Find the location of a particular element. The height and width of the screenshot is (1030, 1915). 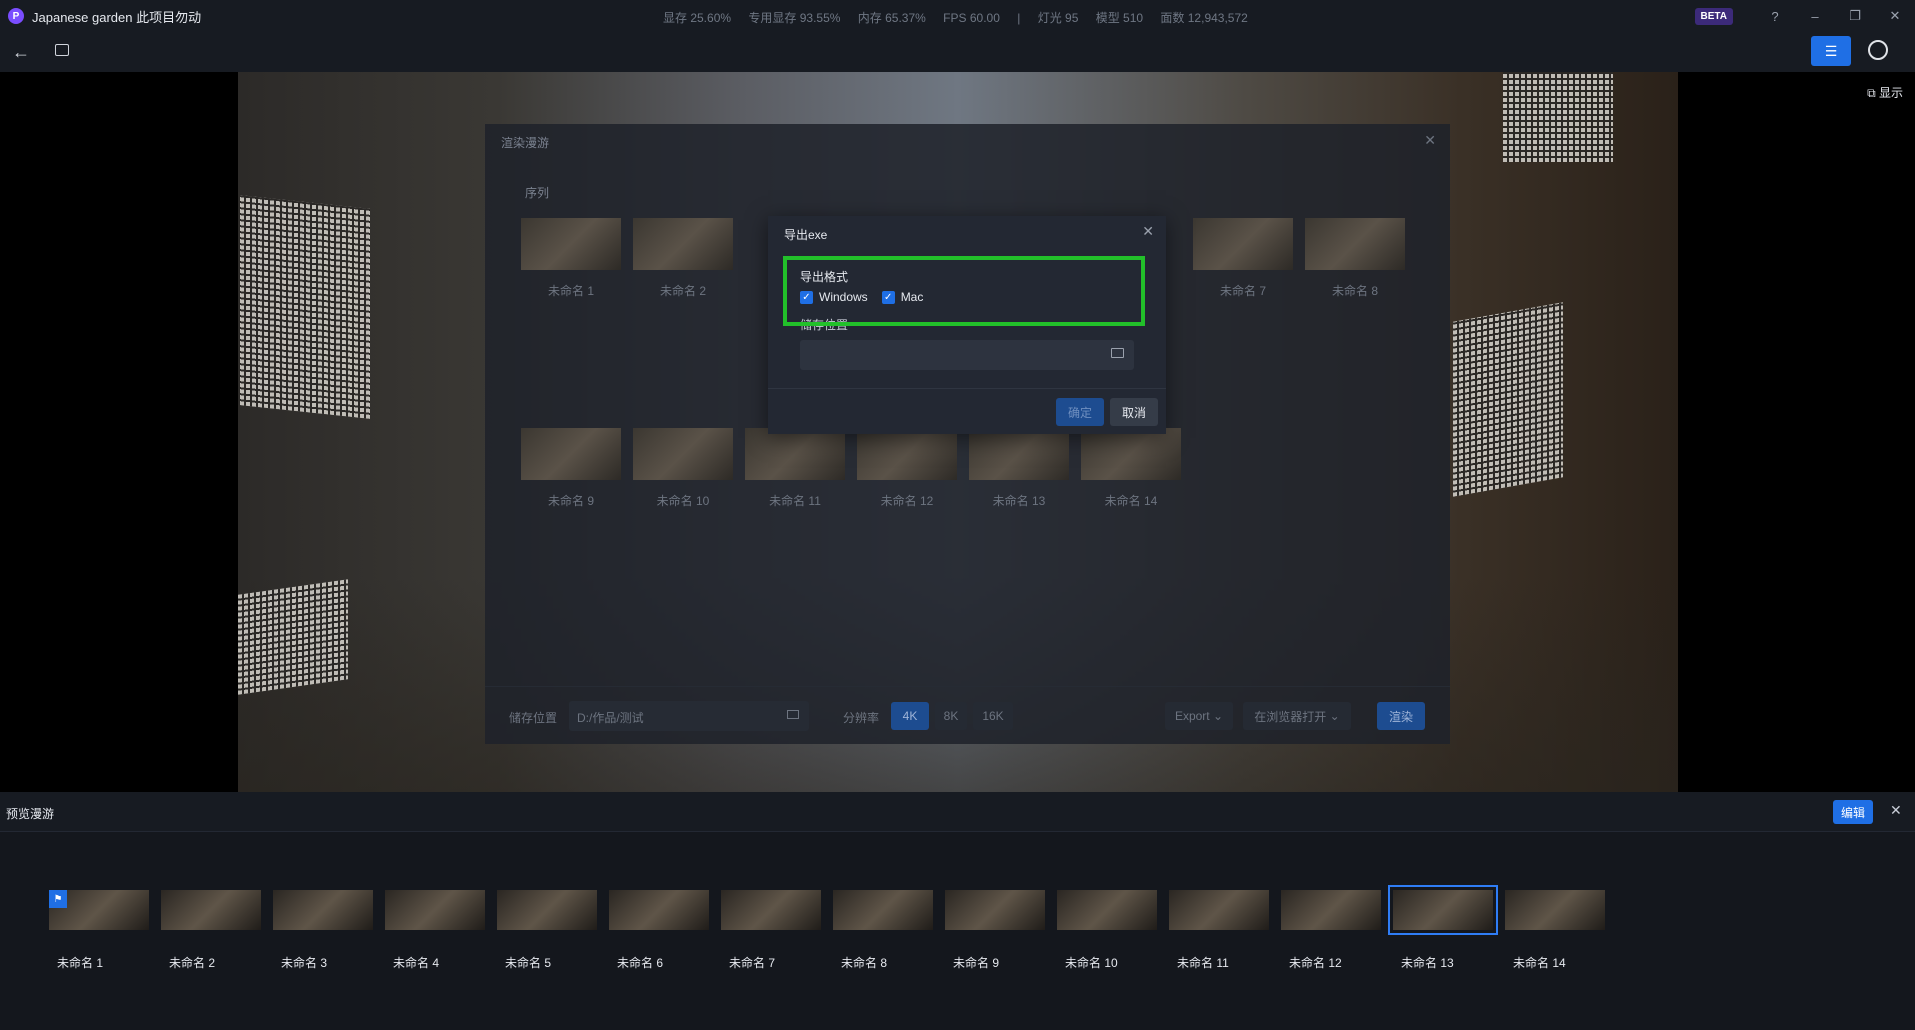

sequence-thumb-label: 未命名 7 is located at coordinates (1242, 291).